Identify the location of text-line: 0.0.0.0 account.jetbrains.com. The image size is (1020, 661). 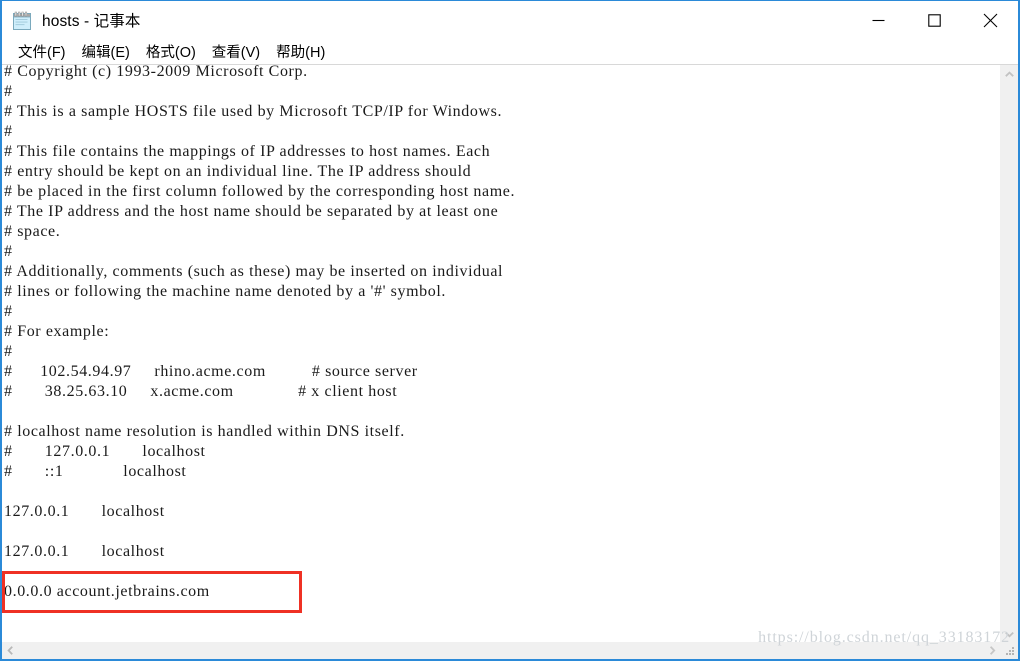
(107, 591).